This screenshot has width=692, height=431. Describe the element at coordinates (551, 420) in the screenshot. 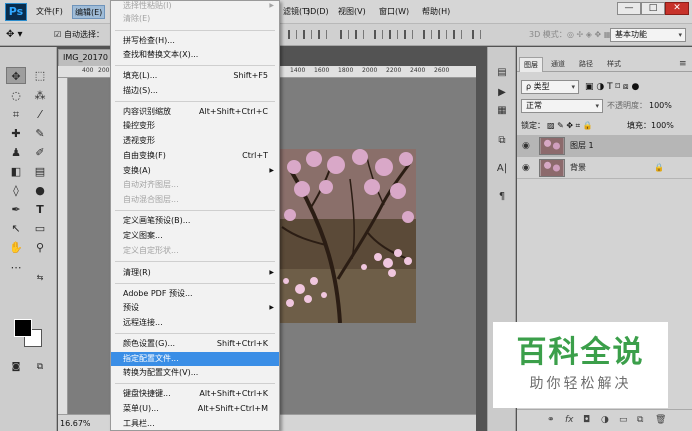

I see `link-layers-icon: ⚭` at that location.